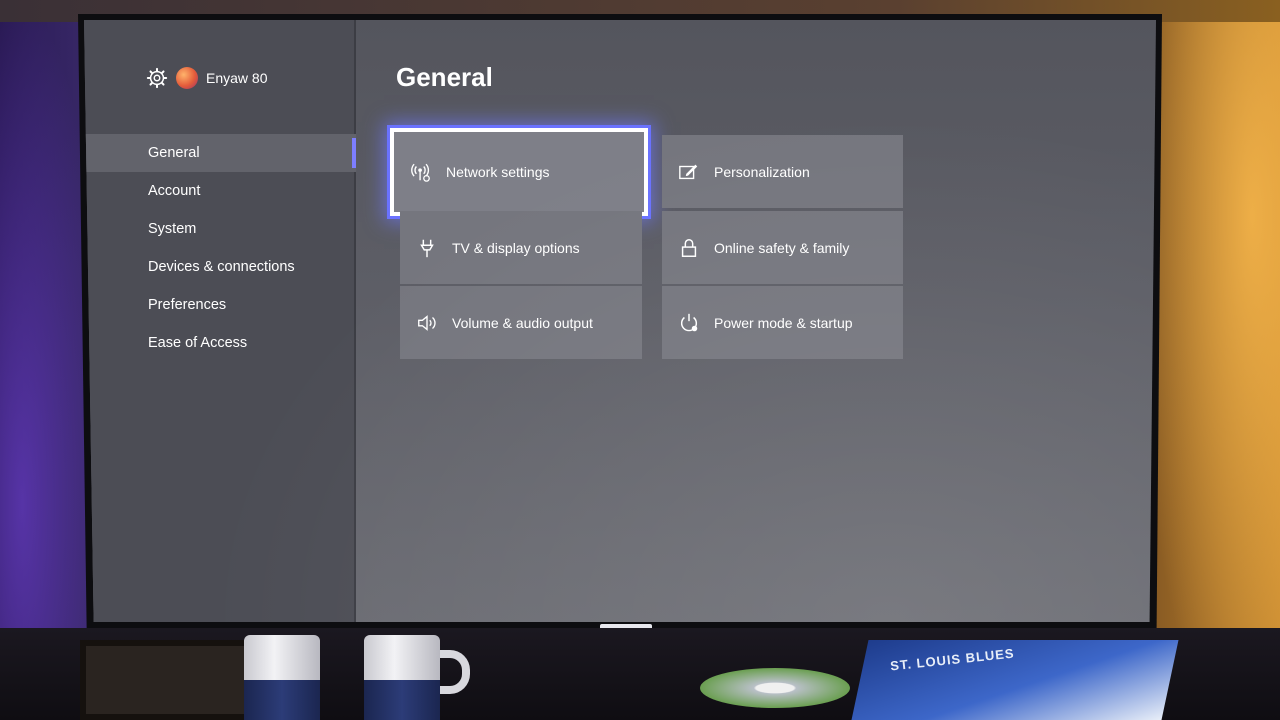 The width and height of the screenshot is (1280, 720). What do you see at coordinates (174, 153) in the screenshot?
I see `nav-item-label: General` at bounding box center [174, 153].